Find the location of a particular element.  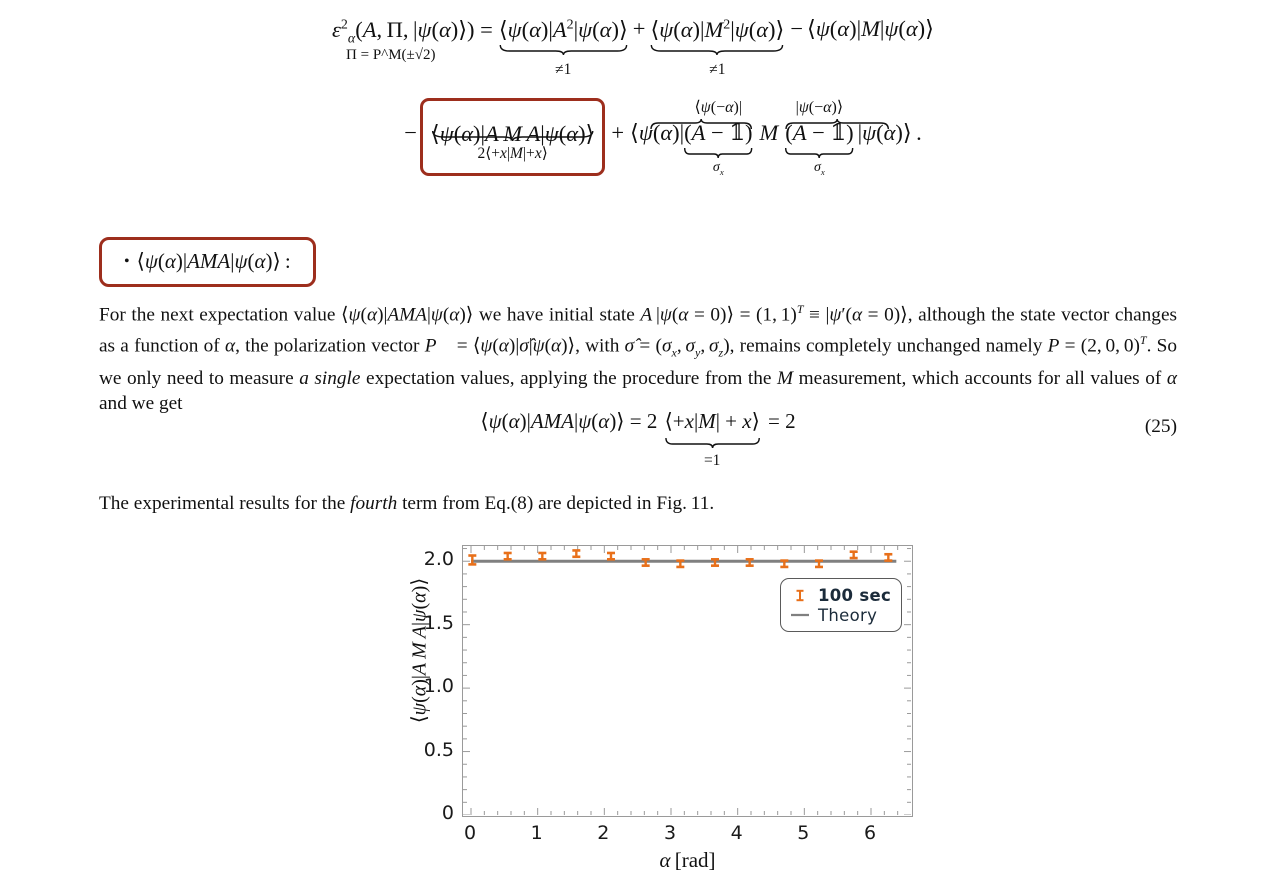

equation-lhs-subscript: Π = P^M(±√2) is located at coordinates (391, 55).